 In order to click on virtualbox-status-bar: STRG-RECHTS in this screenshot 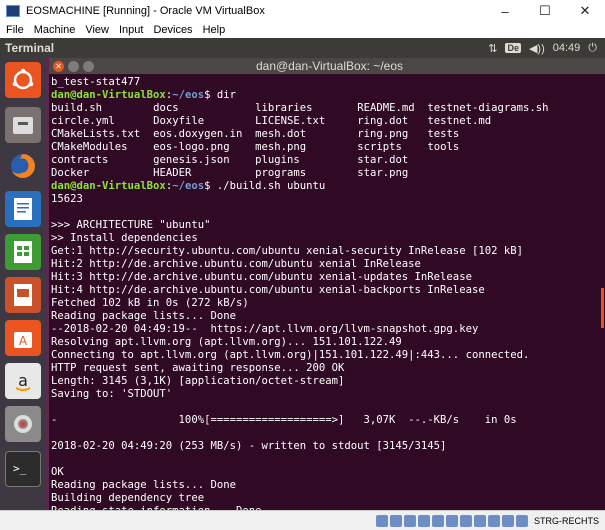, I will do `click(302, 520)`.